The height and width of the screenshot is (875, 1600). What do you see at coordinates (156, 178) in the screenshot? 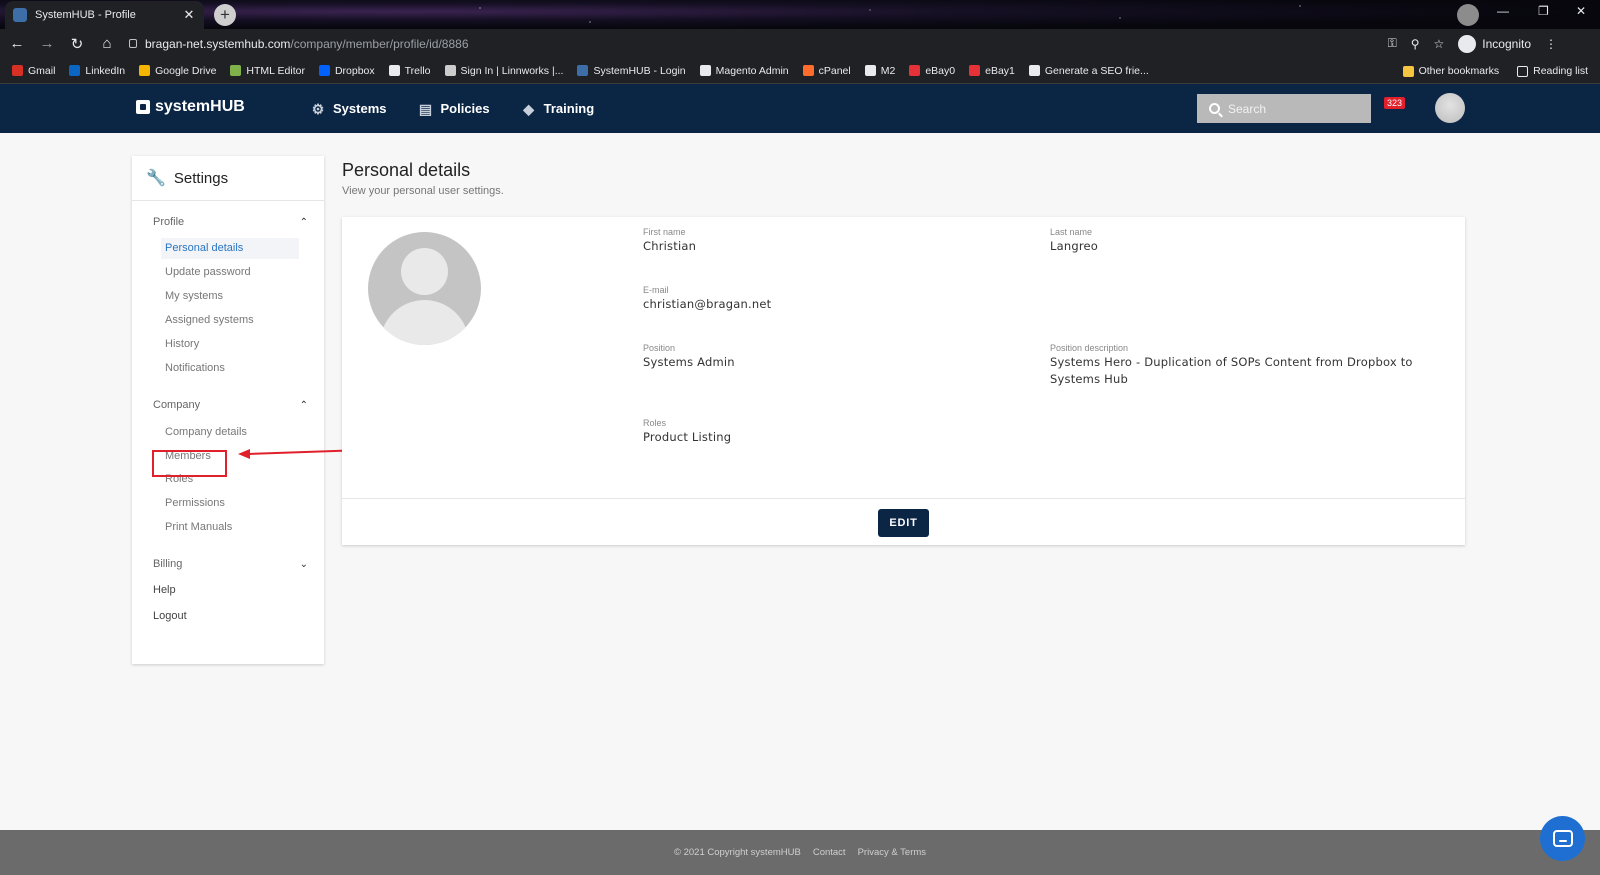
I see `wrench-icon: 🔧` at bounding box center [156, 178].